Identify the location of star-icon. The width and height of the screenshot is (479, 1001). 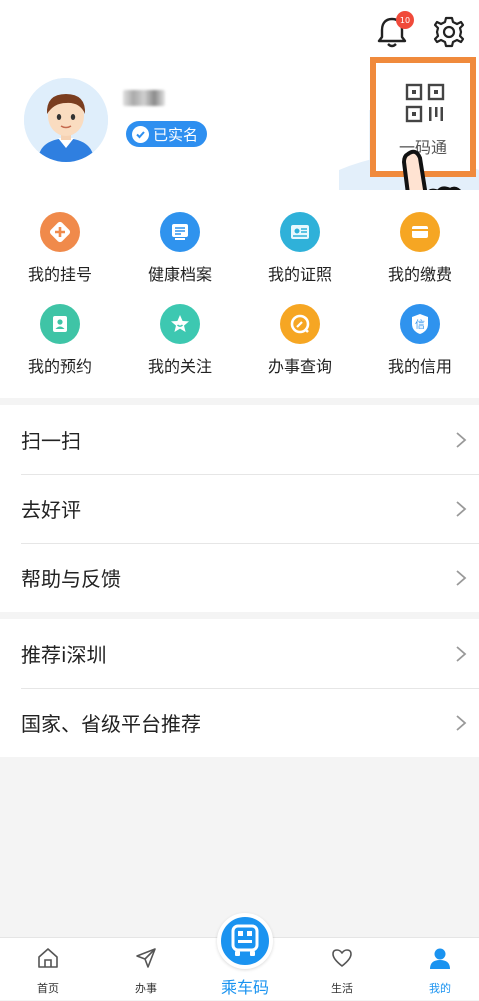
(180, 324).